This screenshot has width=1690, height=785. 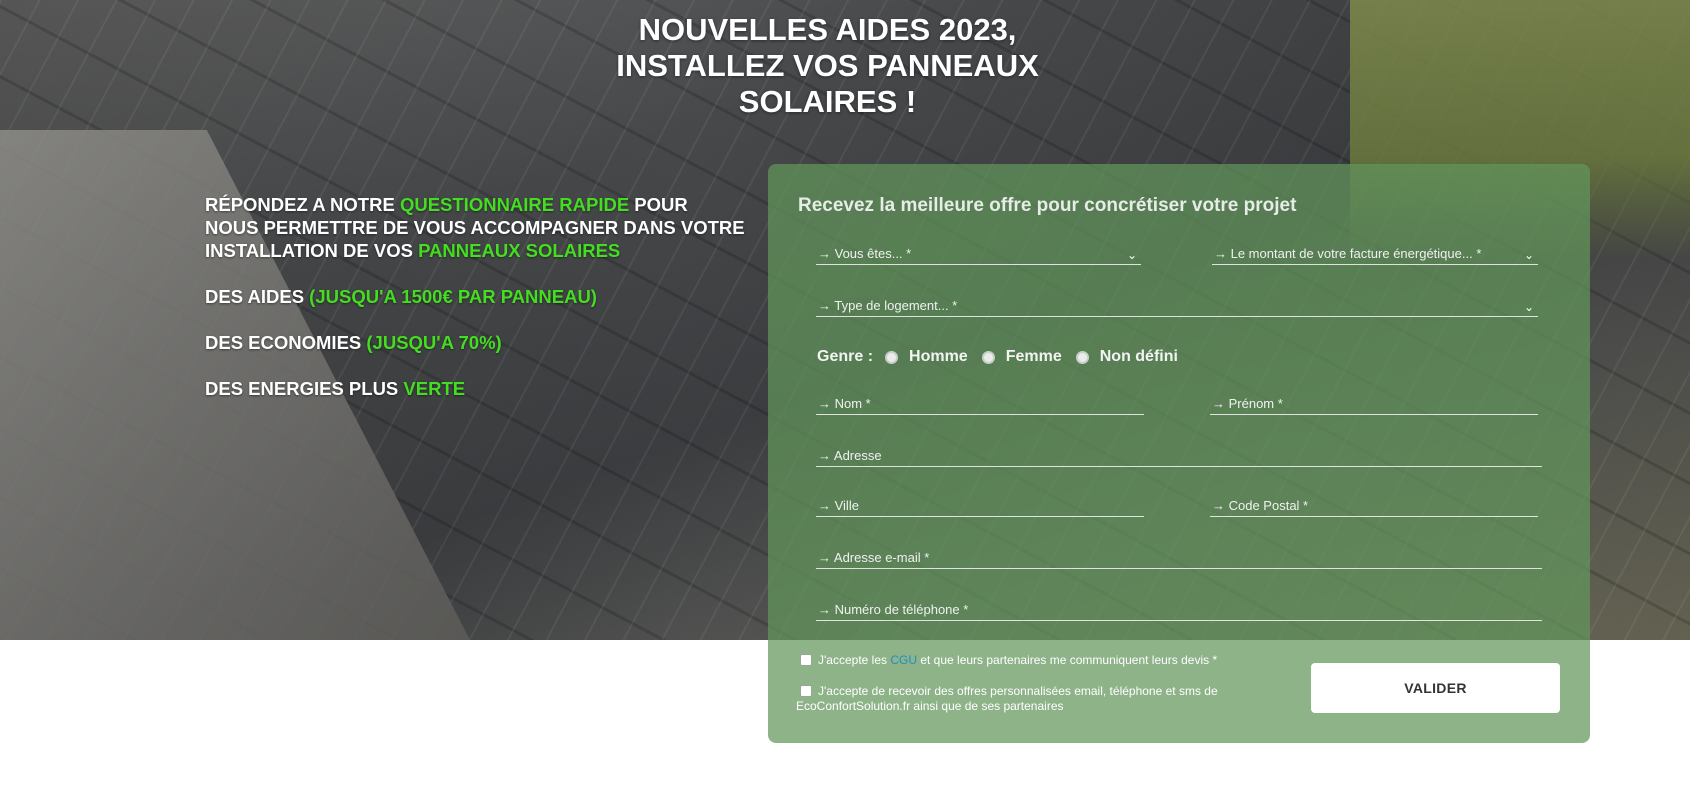 What do you see at coordinates (286, 342) in the screenshot?
I see `pitch-text: DES ECONOMIES` at bounding box center [286, 342].